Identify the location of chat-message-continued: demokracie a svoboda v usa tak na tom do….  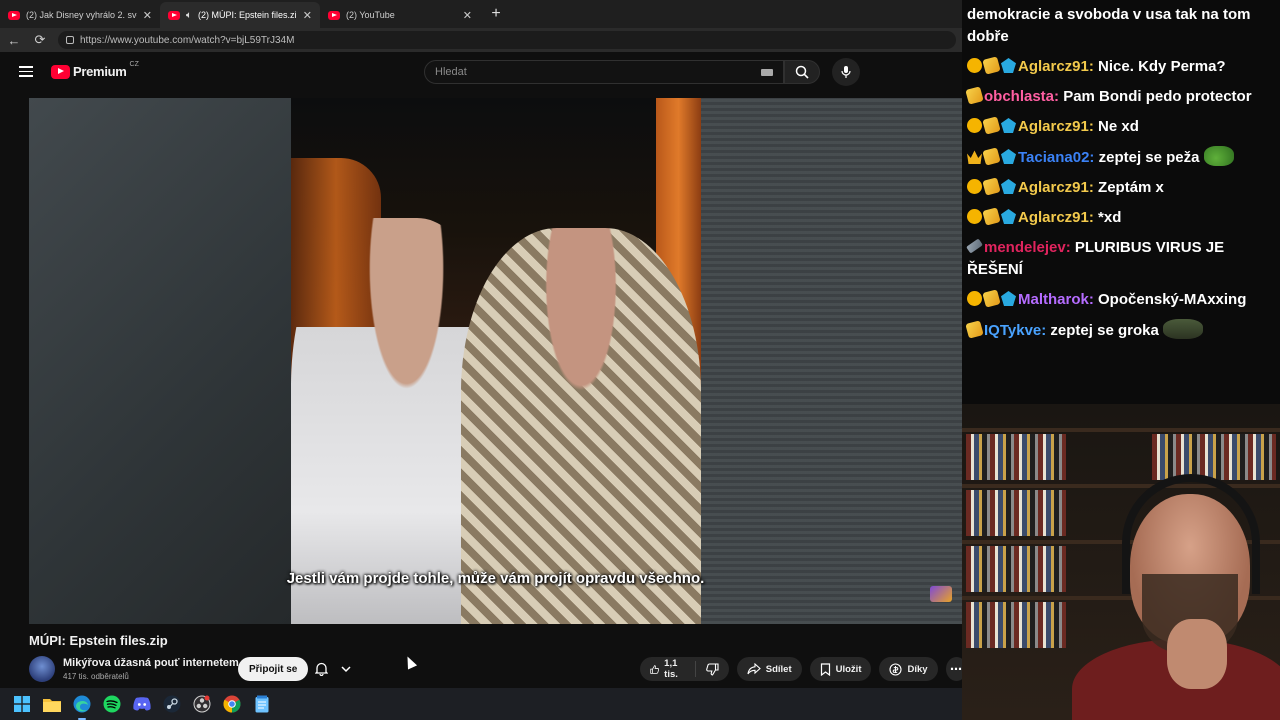
(1121, 26).